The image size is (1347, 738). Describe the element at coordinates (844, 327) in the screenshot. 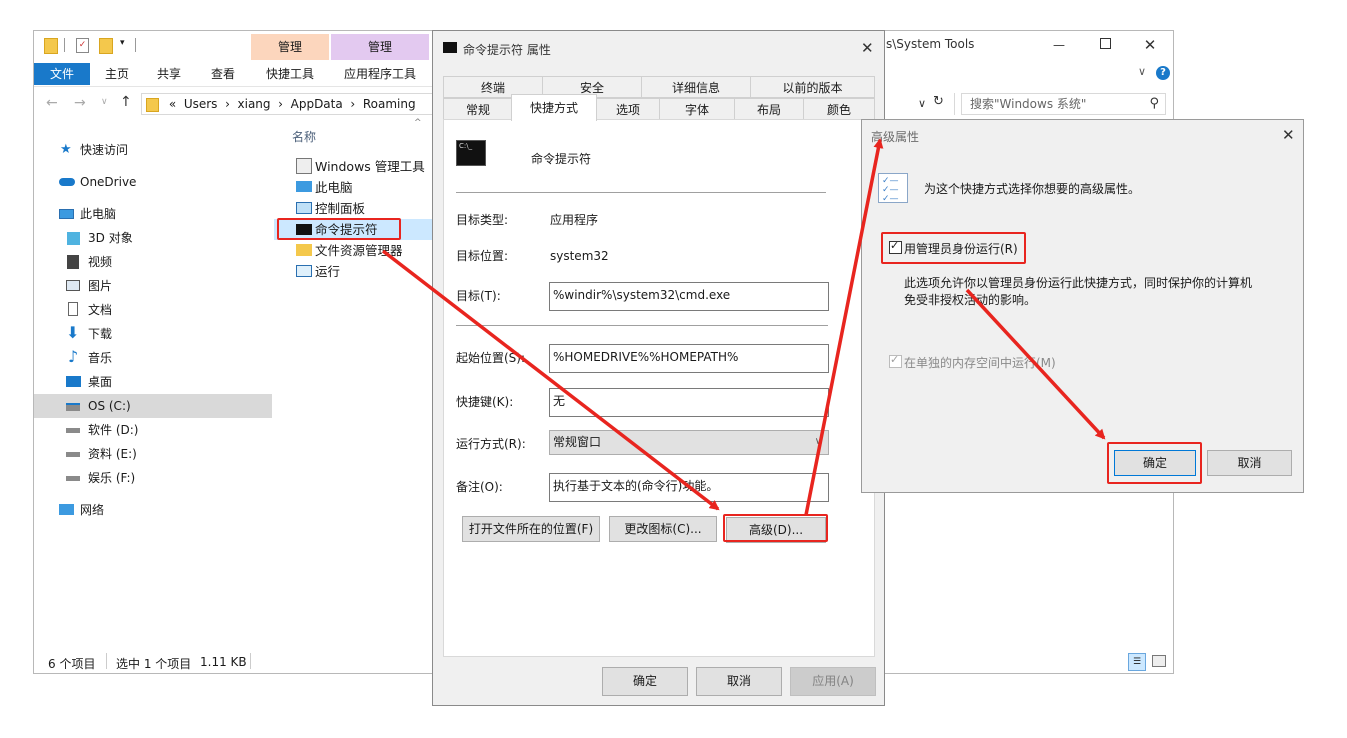

I see `arrow-advanced-to-dialog` at that location.